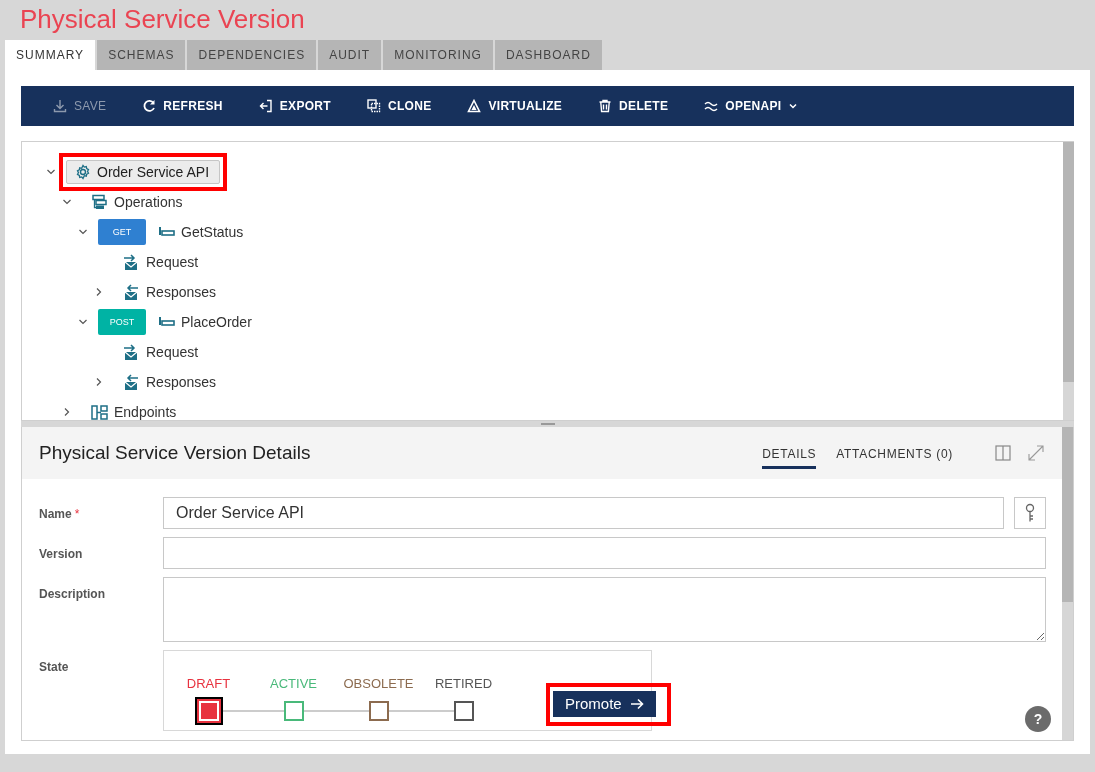 The image size is (1095, 772). I want to click on input-field: Order Service API, so click(583, 512).